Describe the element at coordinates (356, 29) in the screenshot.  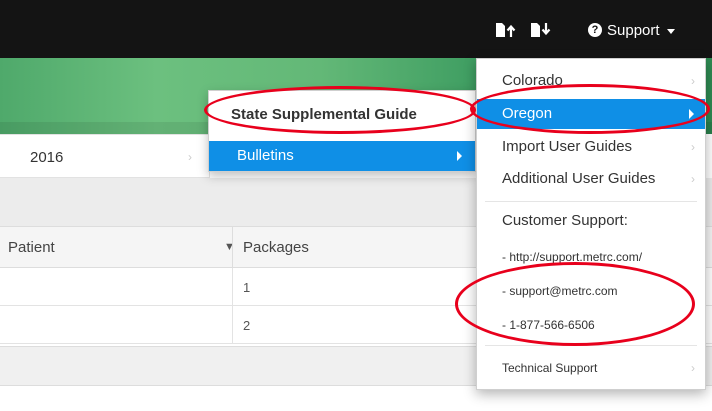
I see `top-navbar: ? Support` at that location.